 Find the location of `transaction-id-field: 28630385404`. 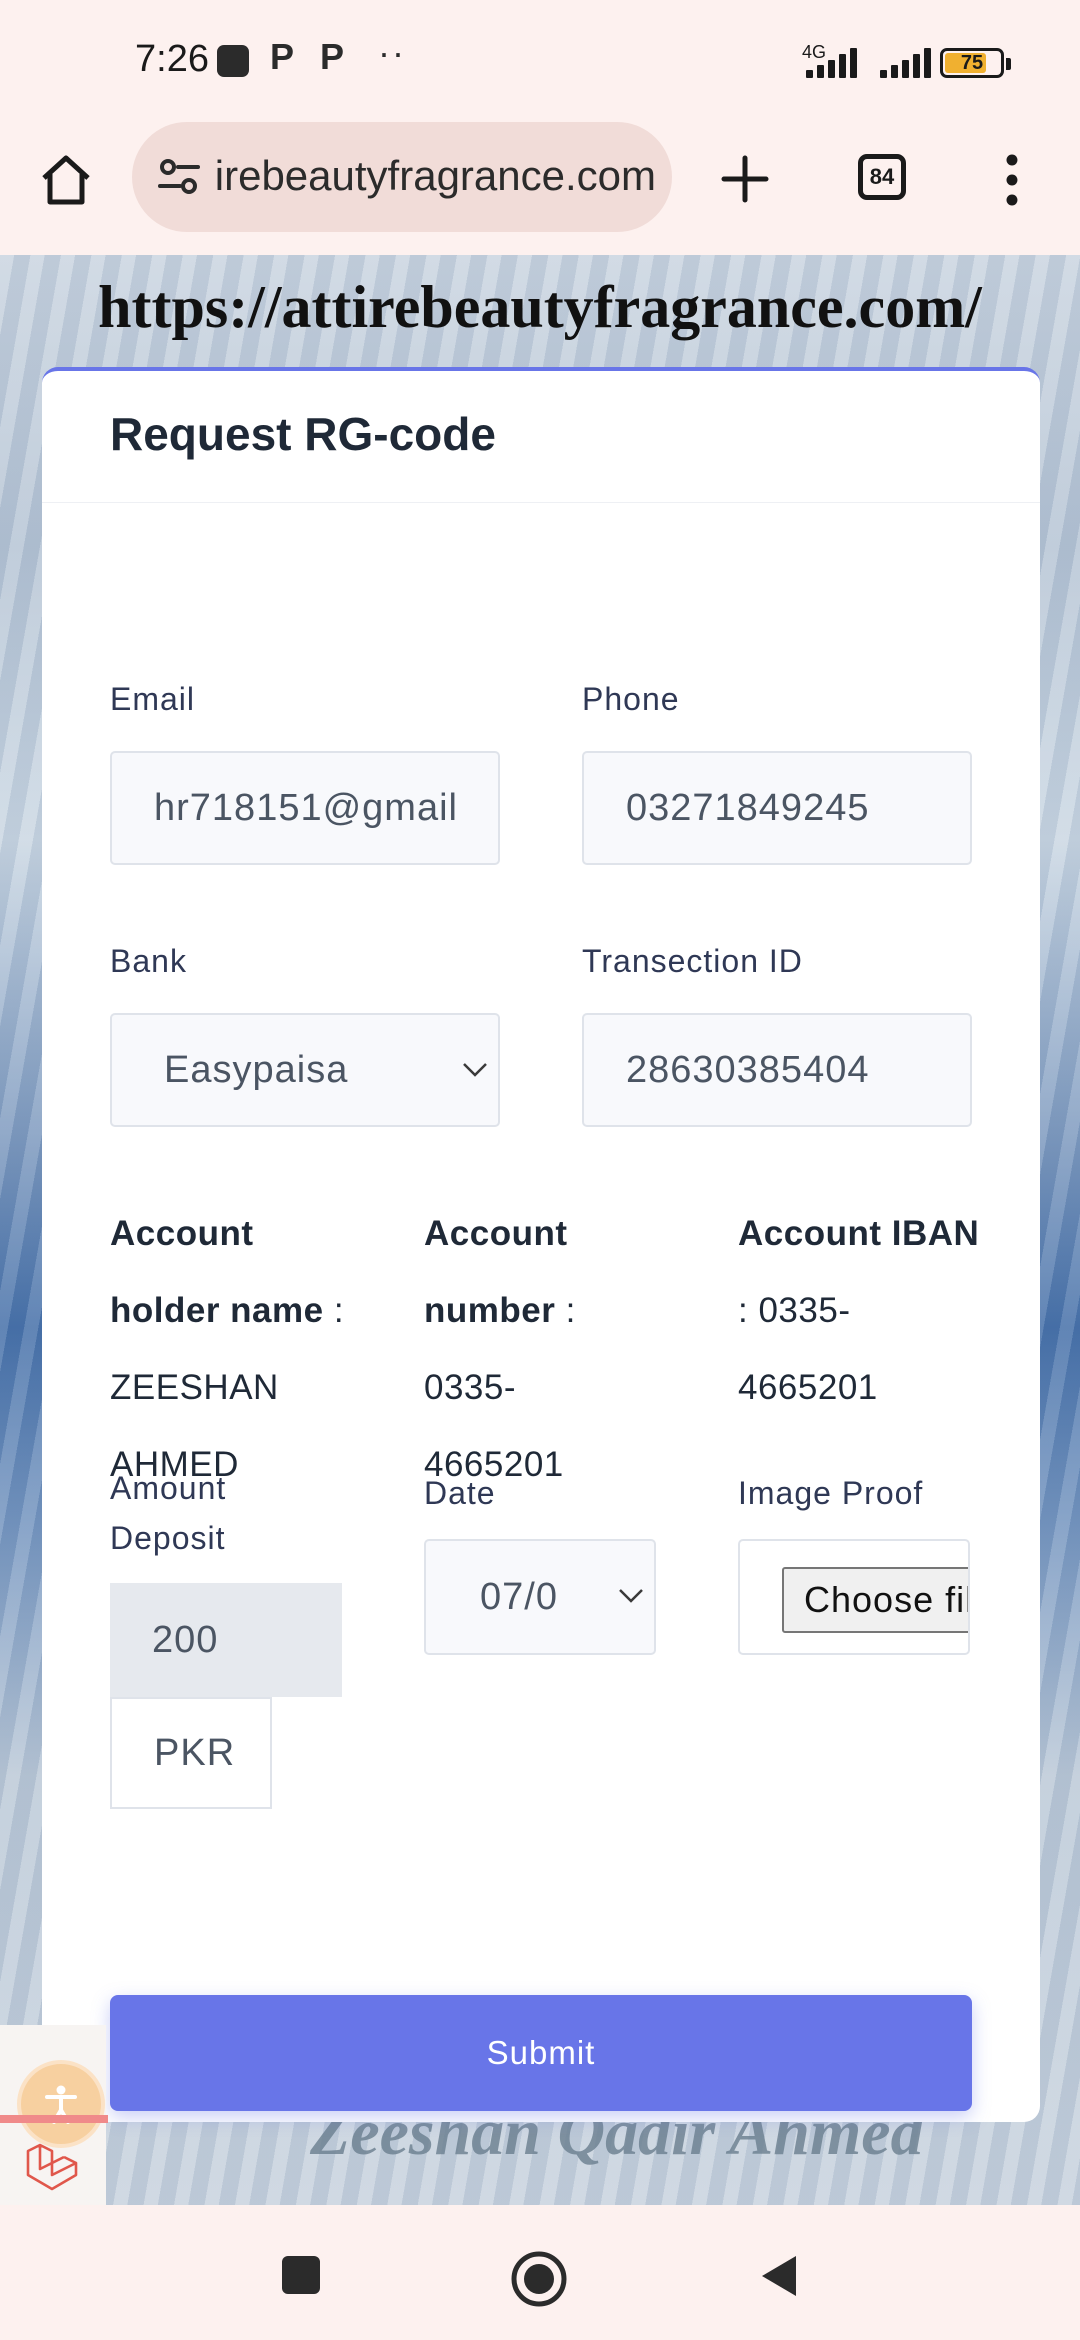

transaction-id-field: 28630385404 is located at coordinates (777, 1070).